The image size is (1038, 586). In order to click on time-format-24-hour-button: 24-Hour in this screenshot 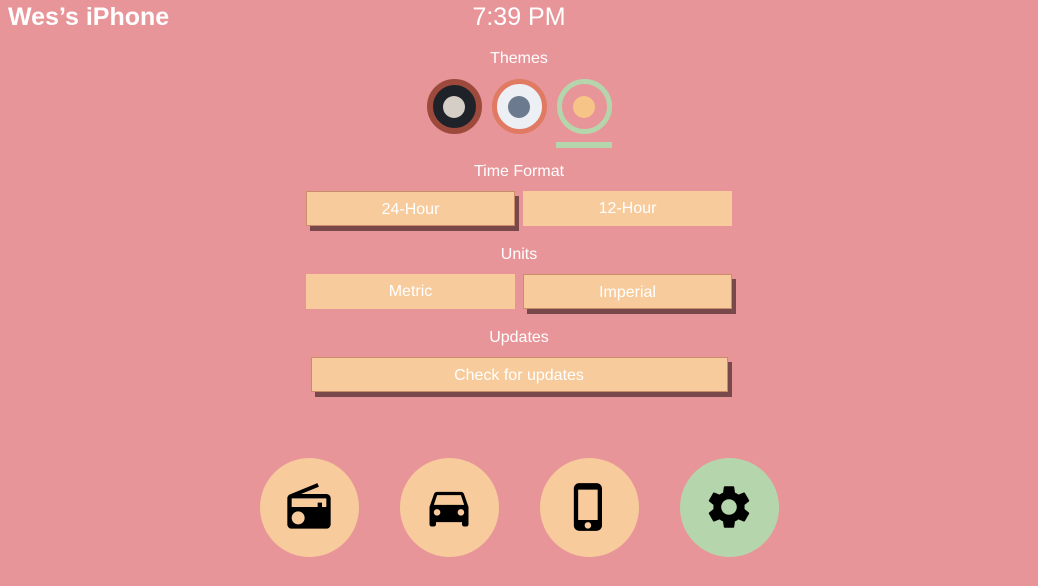, I will do `click(410, 208)`.